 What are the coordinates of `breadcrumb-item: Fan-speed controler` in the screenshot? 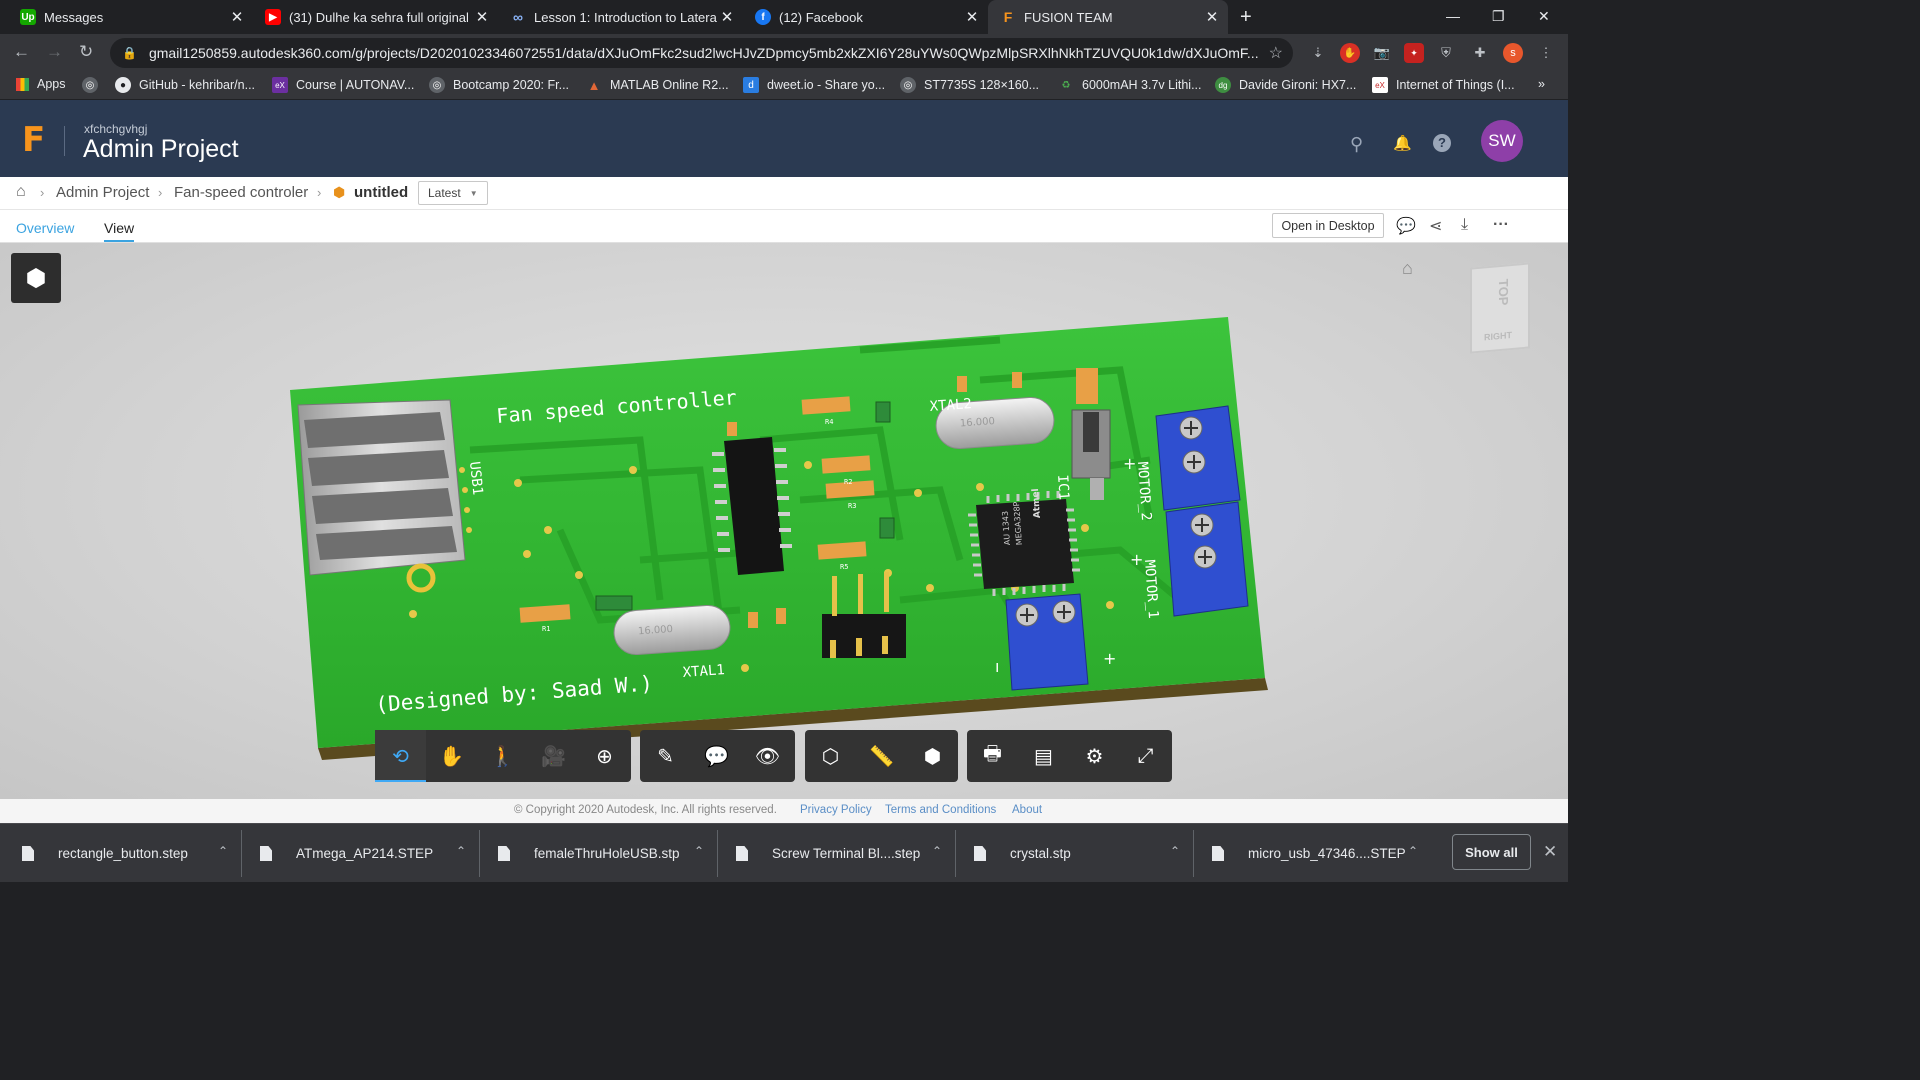 It's located at (241, 192).